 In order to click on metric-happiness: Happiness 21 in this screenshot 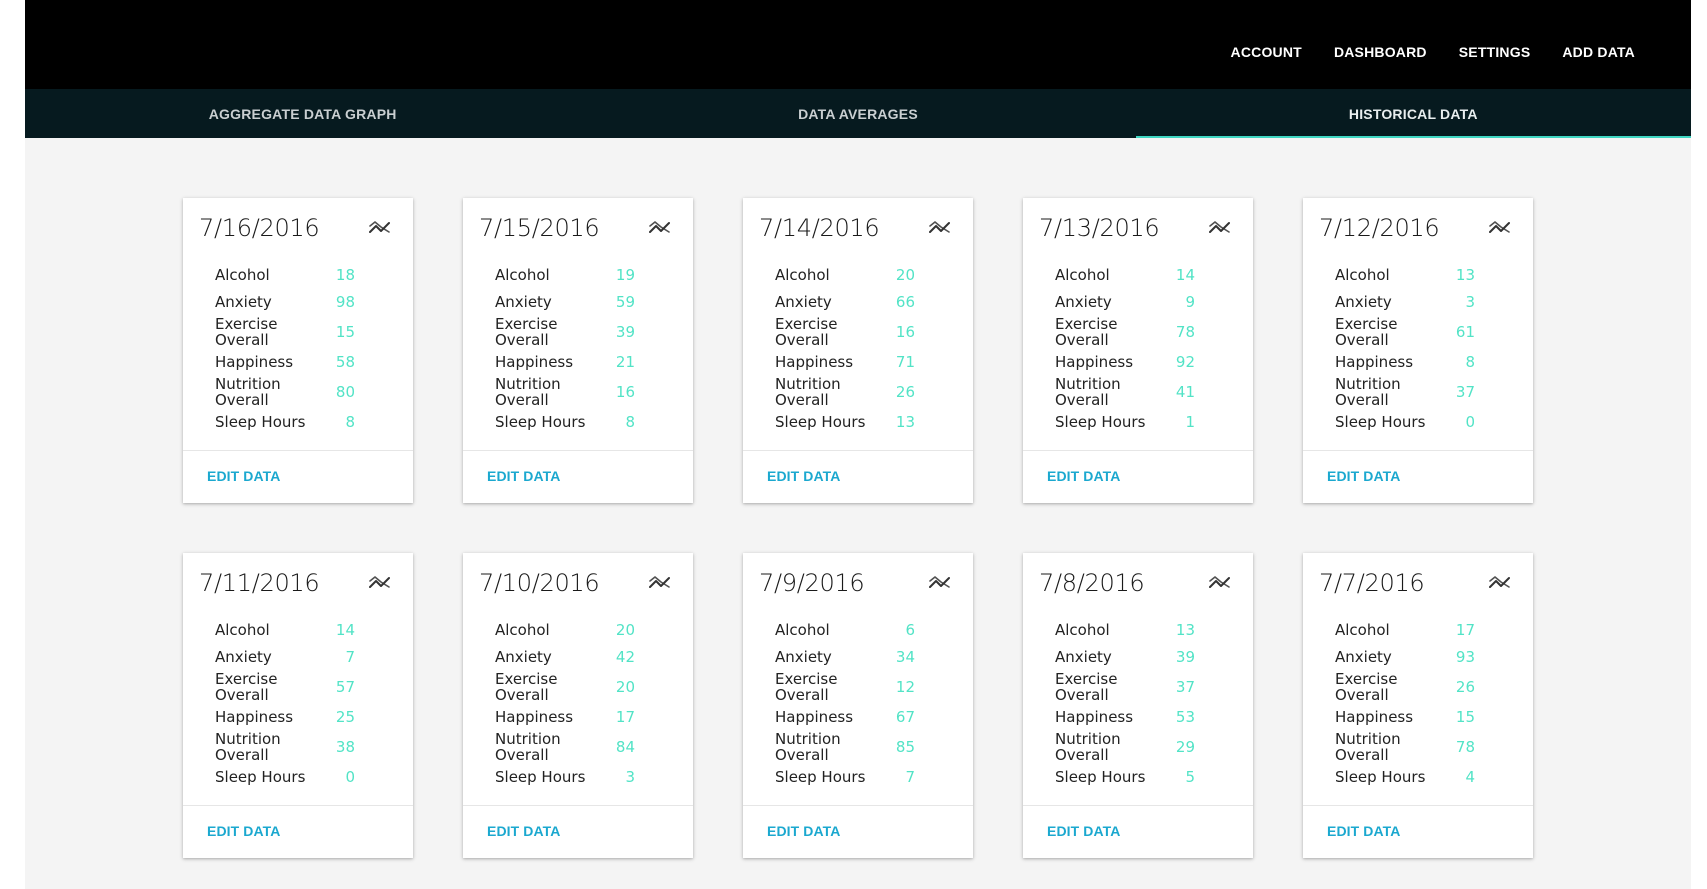, I will do `click(565, 361)`.